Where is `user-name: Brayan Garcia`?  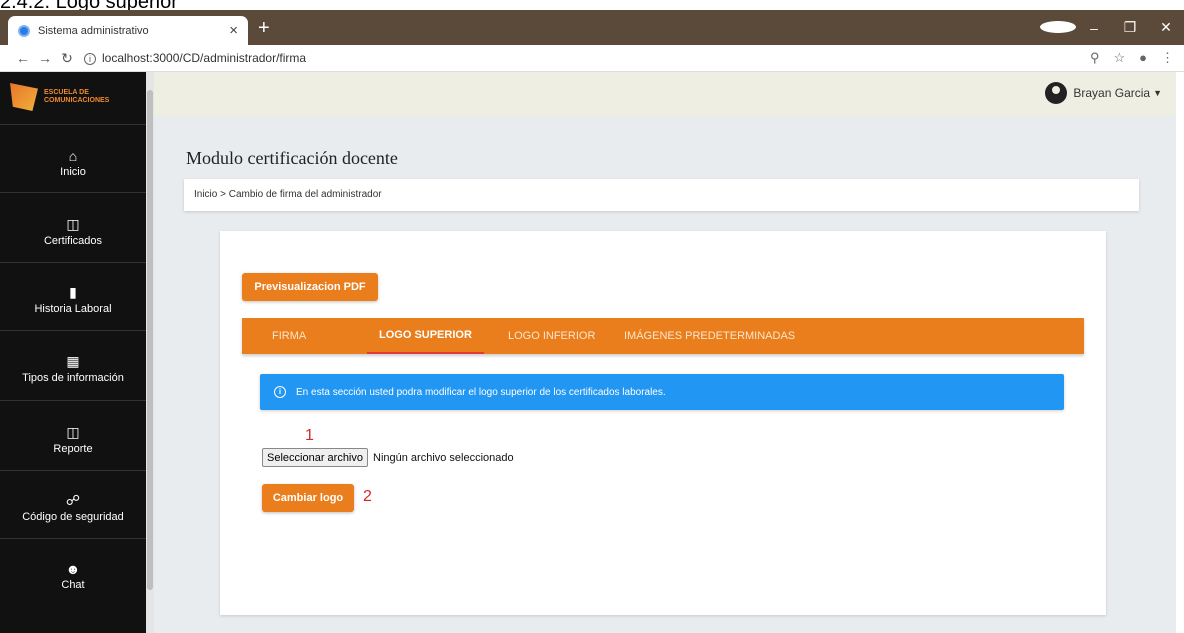 user-name: Brayan Garcia is located at coordinates (1112, 93).